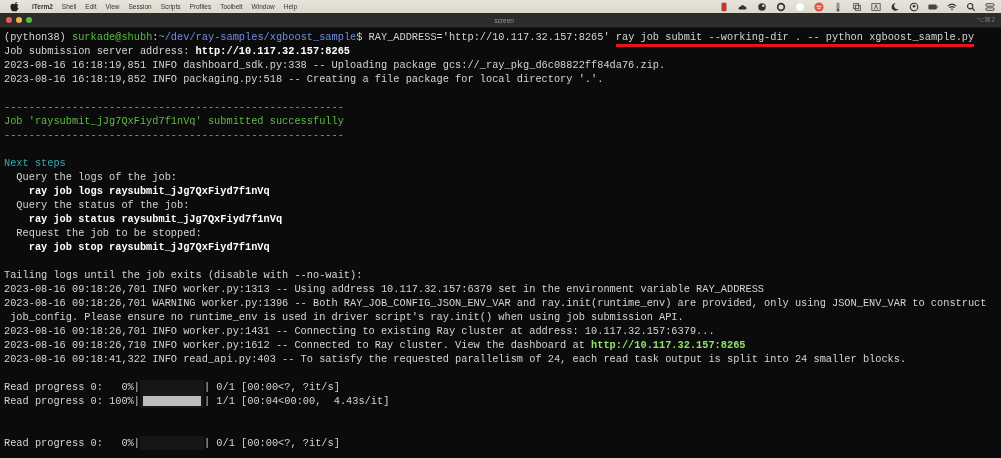 Image resolution: width=1001 pixels, height=458 pixels. What do you see at coordinates (876, 6) in the screenshot?
I see `keyboard-input-icon` at bounding box center [876, 6].